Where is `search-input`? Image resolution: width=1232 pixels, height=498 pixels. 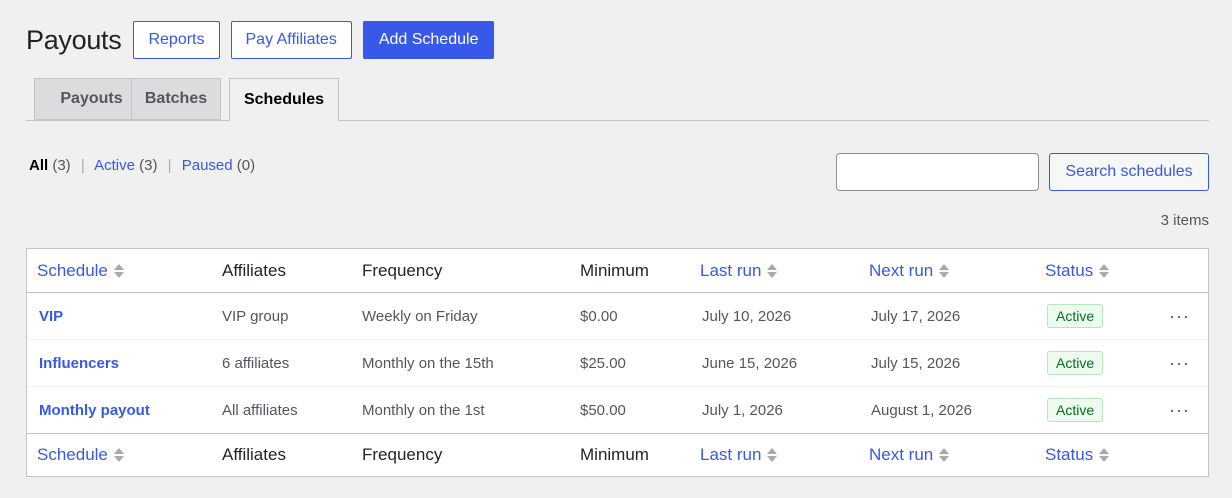
search-input is located at coordinates (937, 172).